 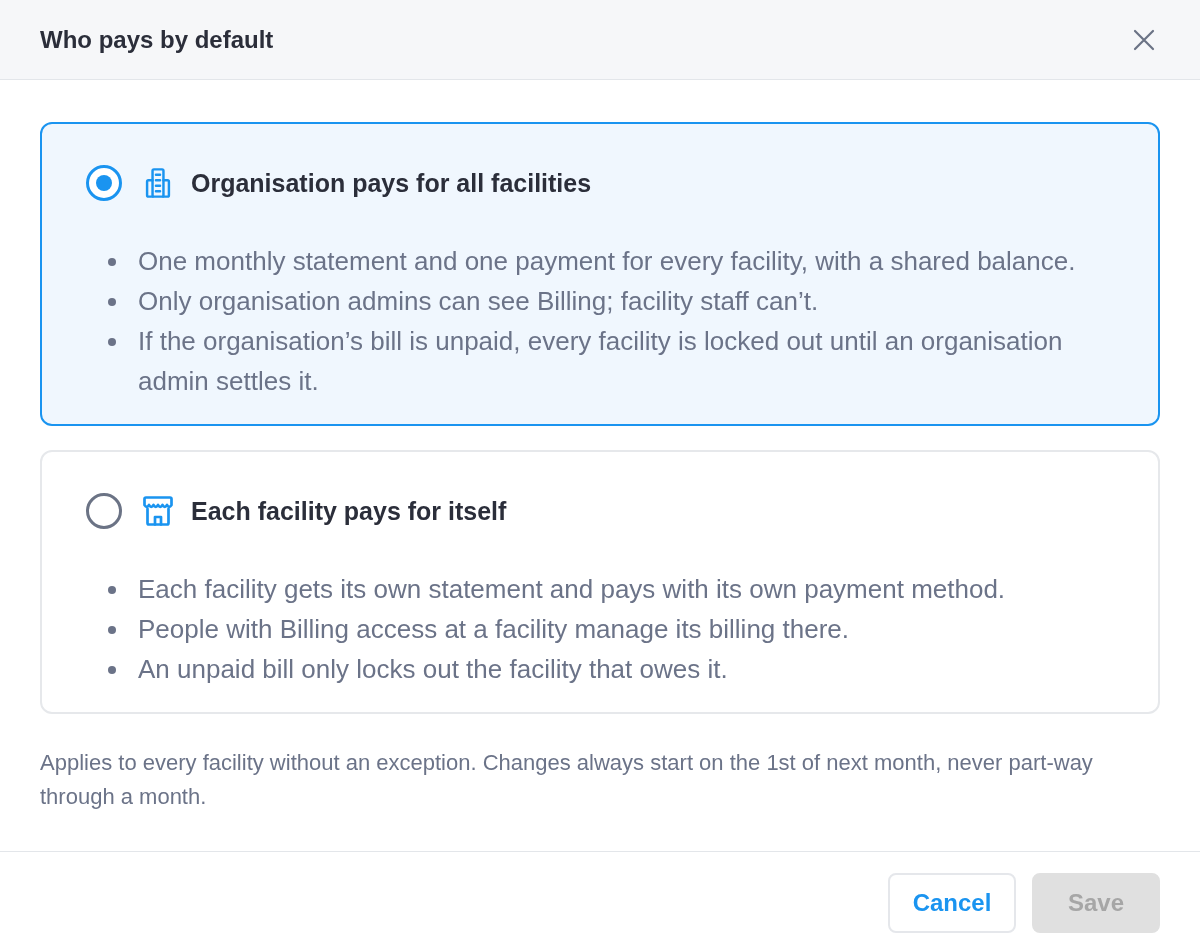 What do you see at coordinates (158, 183) in the screenshot?
I see `building-icon` at bounding box center [158, 183].